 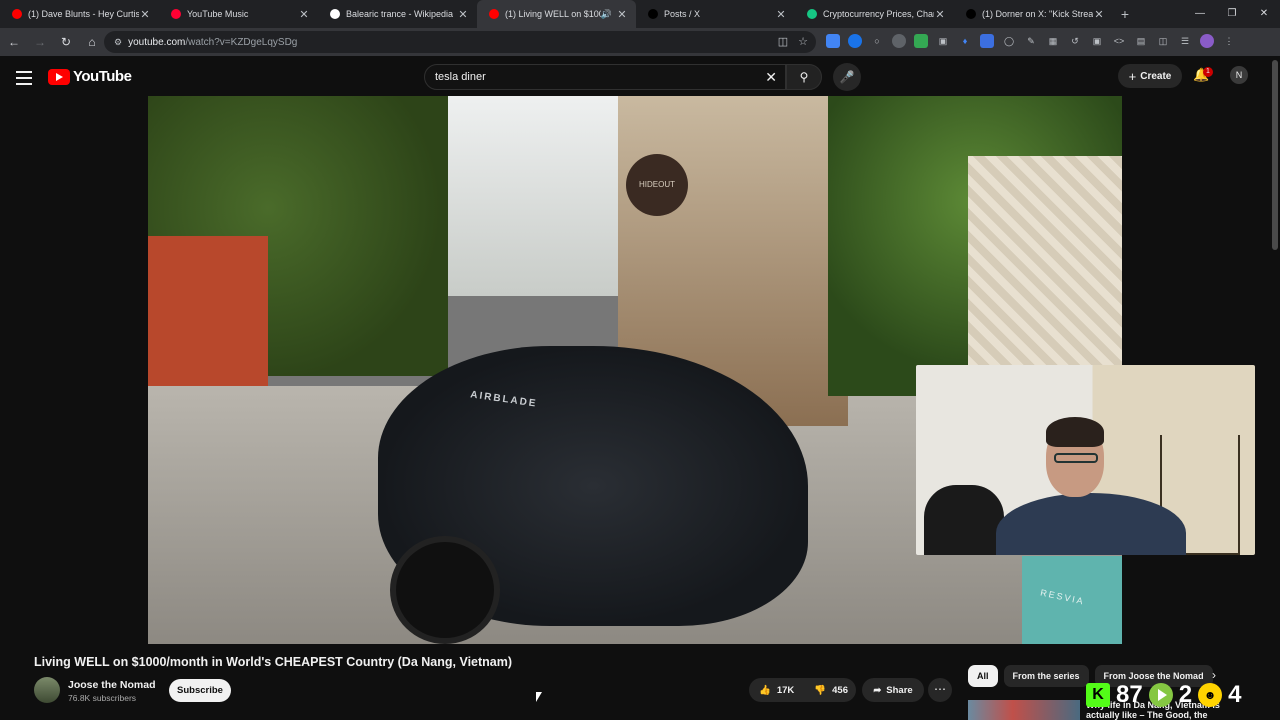 I want to click on stream-viewer-overlay: K 87 2 ☻ 4, so click(x=1163, y=695).